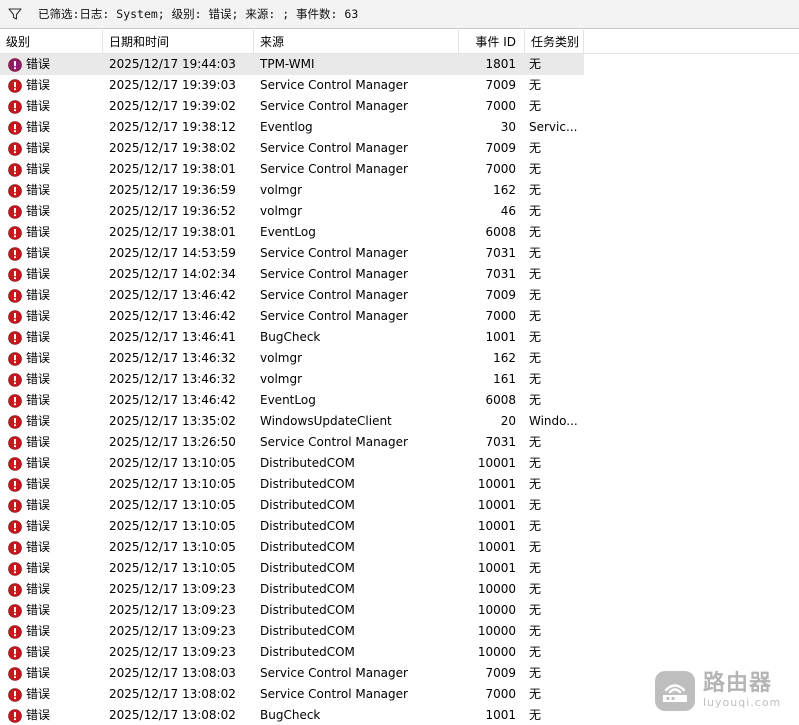 This screenshot has height=725, width=799. What do you see at coordinates (508, 211) in the screenshot?
I see `cell-event-id: 46` at bounding box center [508, 211].